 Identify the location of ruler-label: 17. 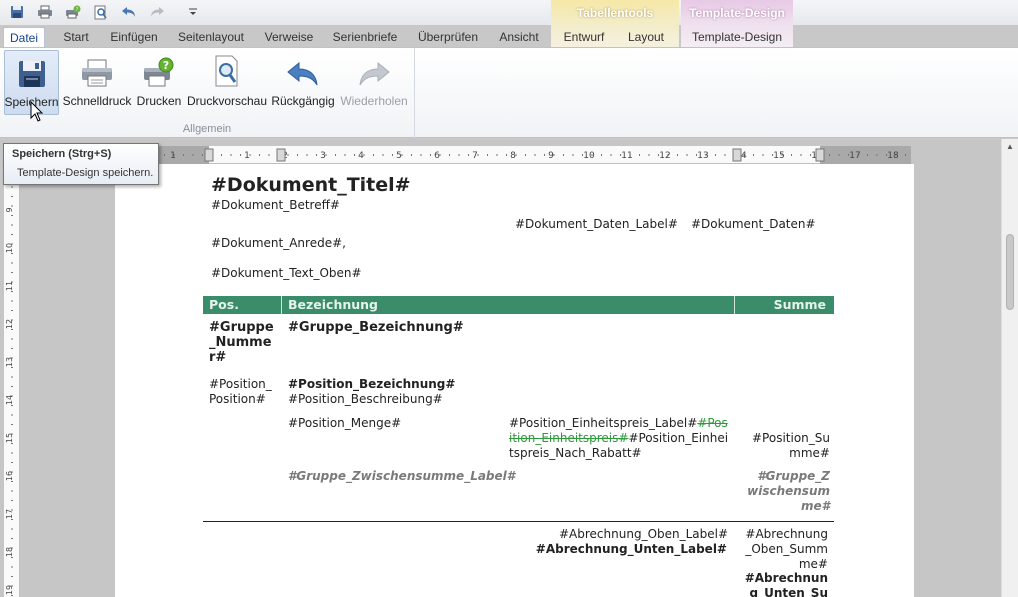
(854, 156).